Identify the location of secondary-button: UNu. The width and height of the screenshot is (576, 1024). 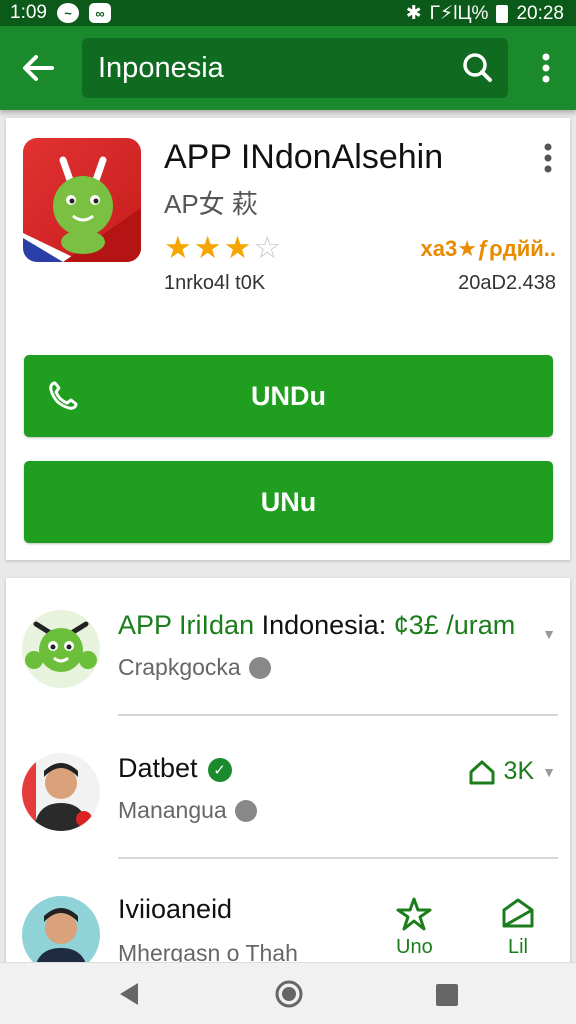
(288, 502).